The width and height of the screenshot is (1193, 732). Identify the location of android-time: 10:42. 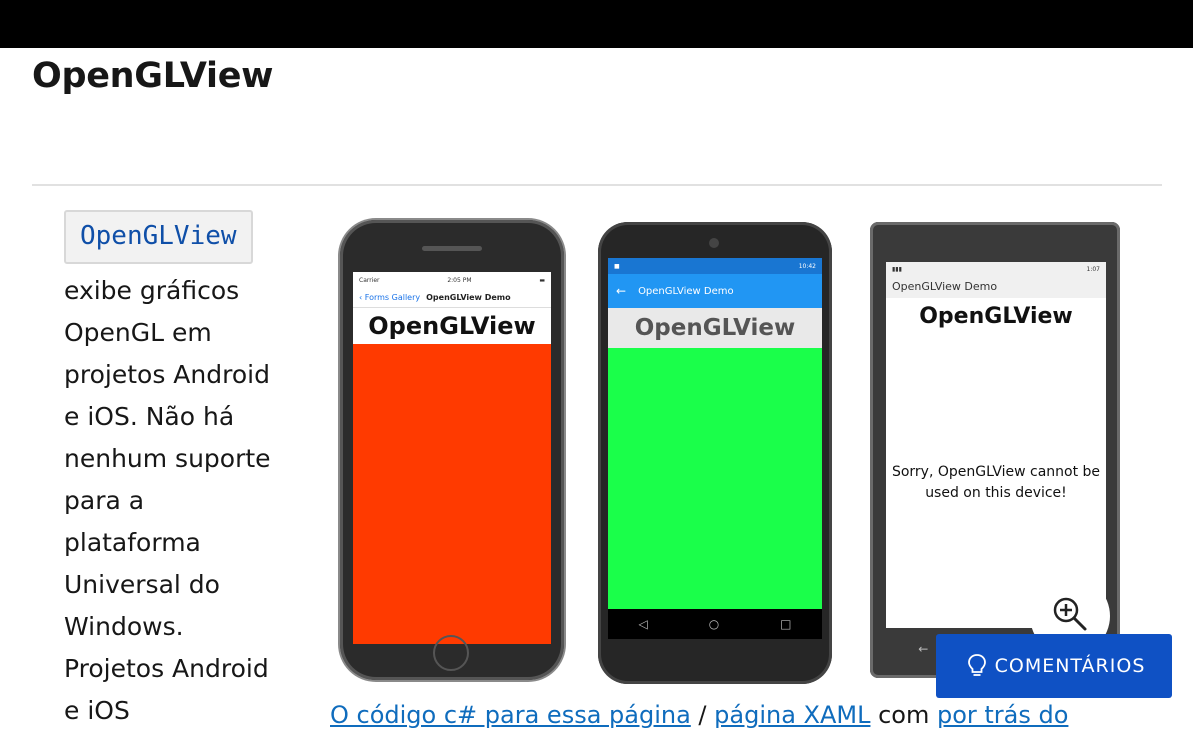
(807, 266).